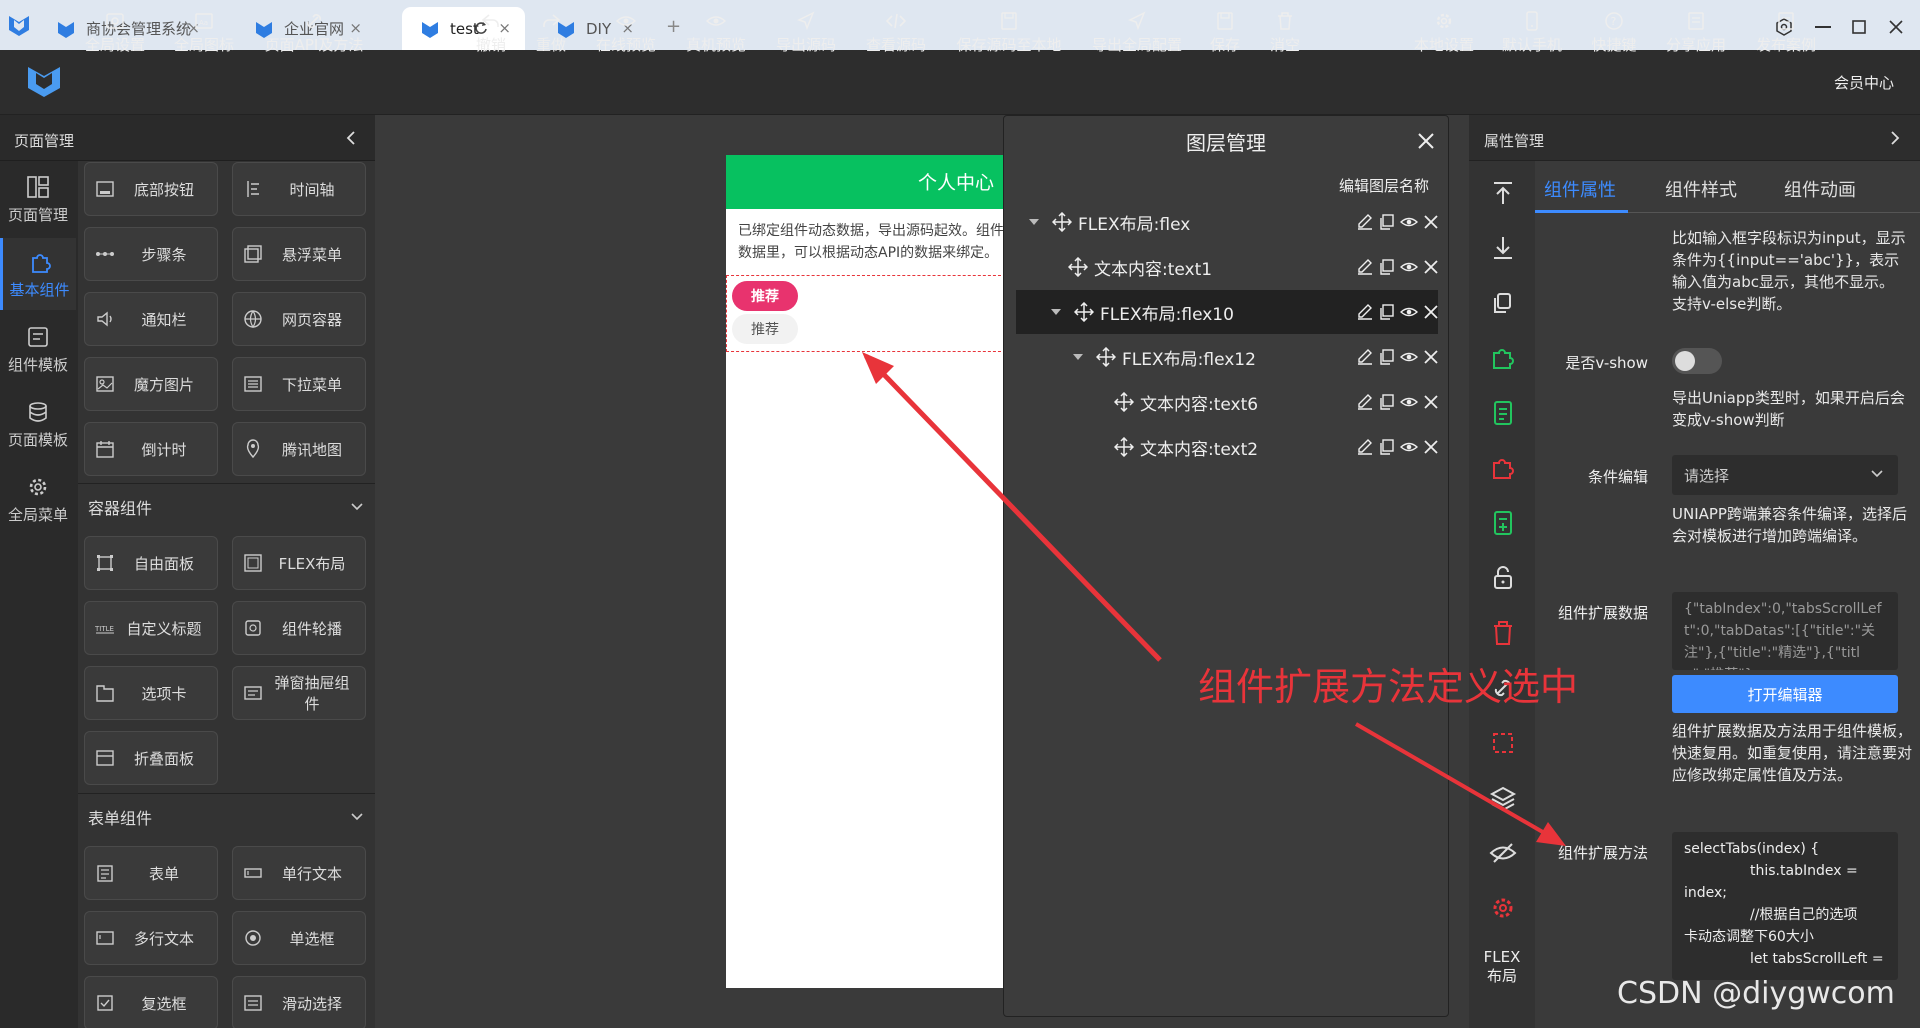  What do you see at coordinates (1444, 35) in the screenshot?
I see `local-settings-button: 本地设置` at bounding box center [1444, 35].